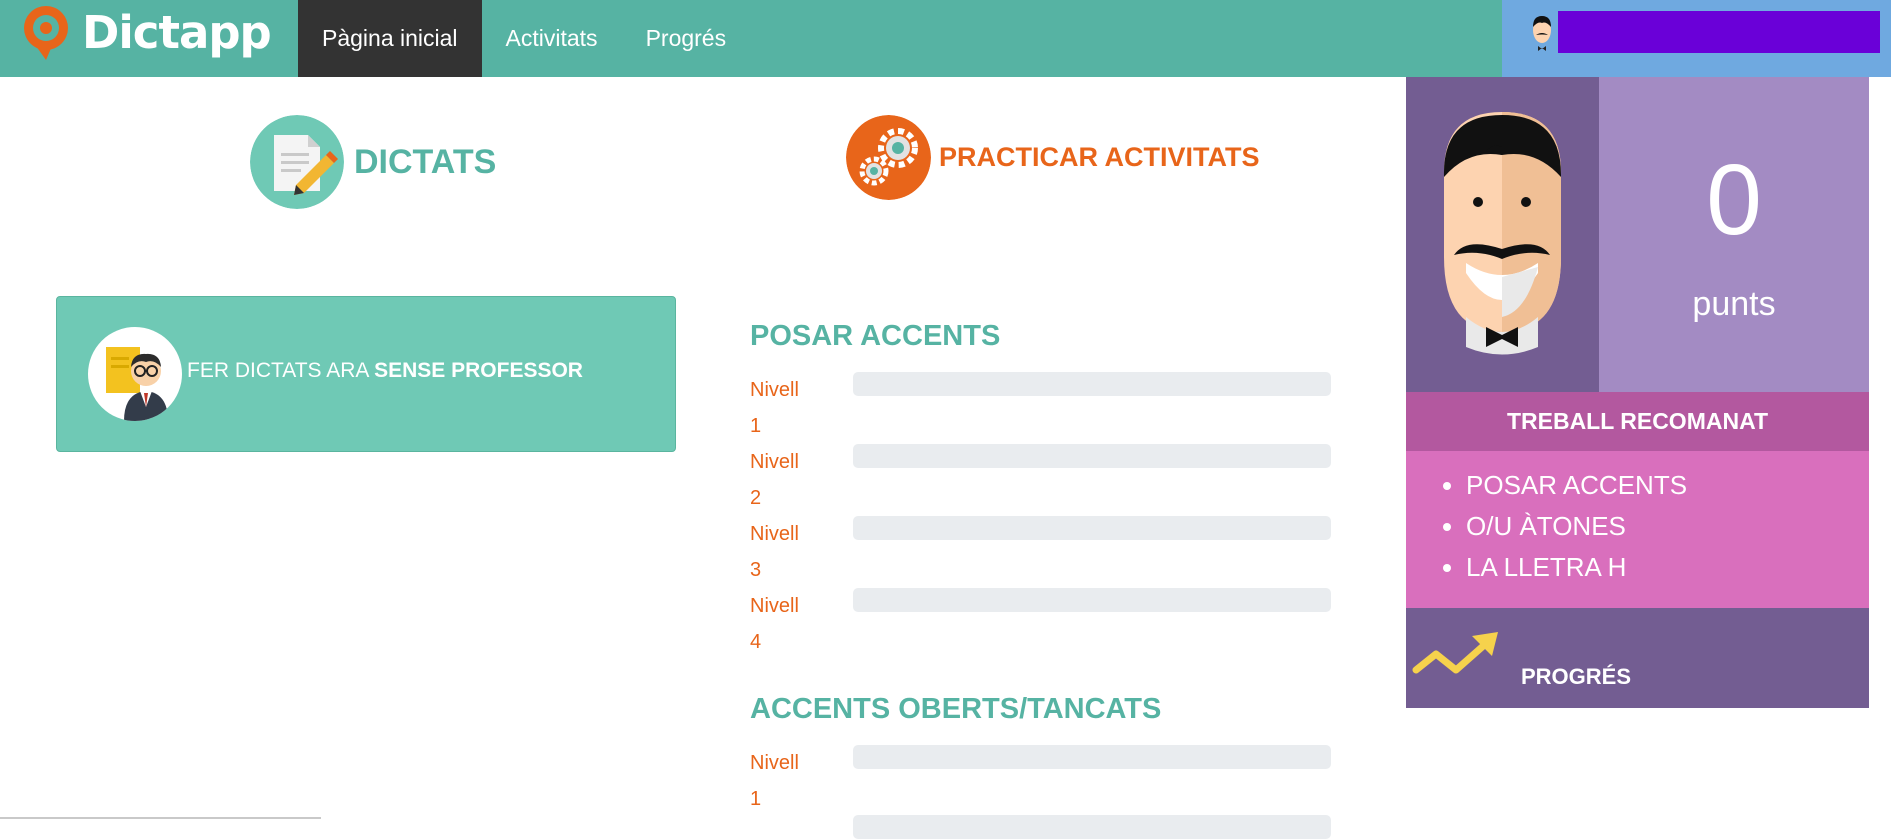 The height and width of the screenshot is (839, 1891). What do you see at coordinates (955, 709) in the screenshot?
I see `group-title-accents-oberts-tancats: ACCENTS OBERTS/TANCATS` at bounding box center [955, 709].